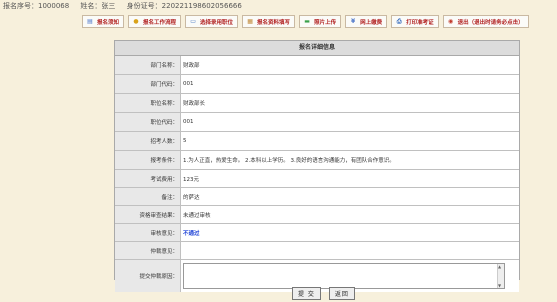 The width and height of the screenshot is (557, 302). What do you see at coordinates (325, 22) in the screenshot?
I see `photo-upload-label: 照片上传` at bounding box center [325, 22].